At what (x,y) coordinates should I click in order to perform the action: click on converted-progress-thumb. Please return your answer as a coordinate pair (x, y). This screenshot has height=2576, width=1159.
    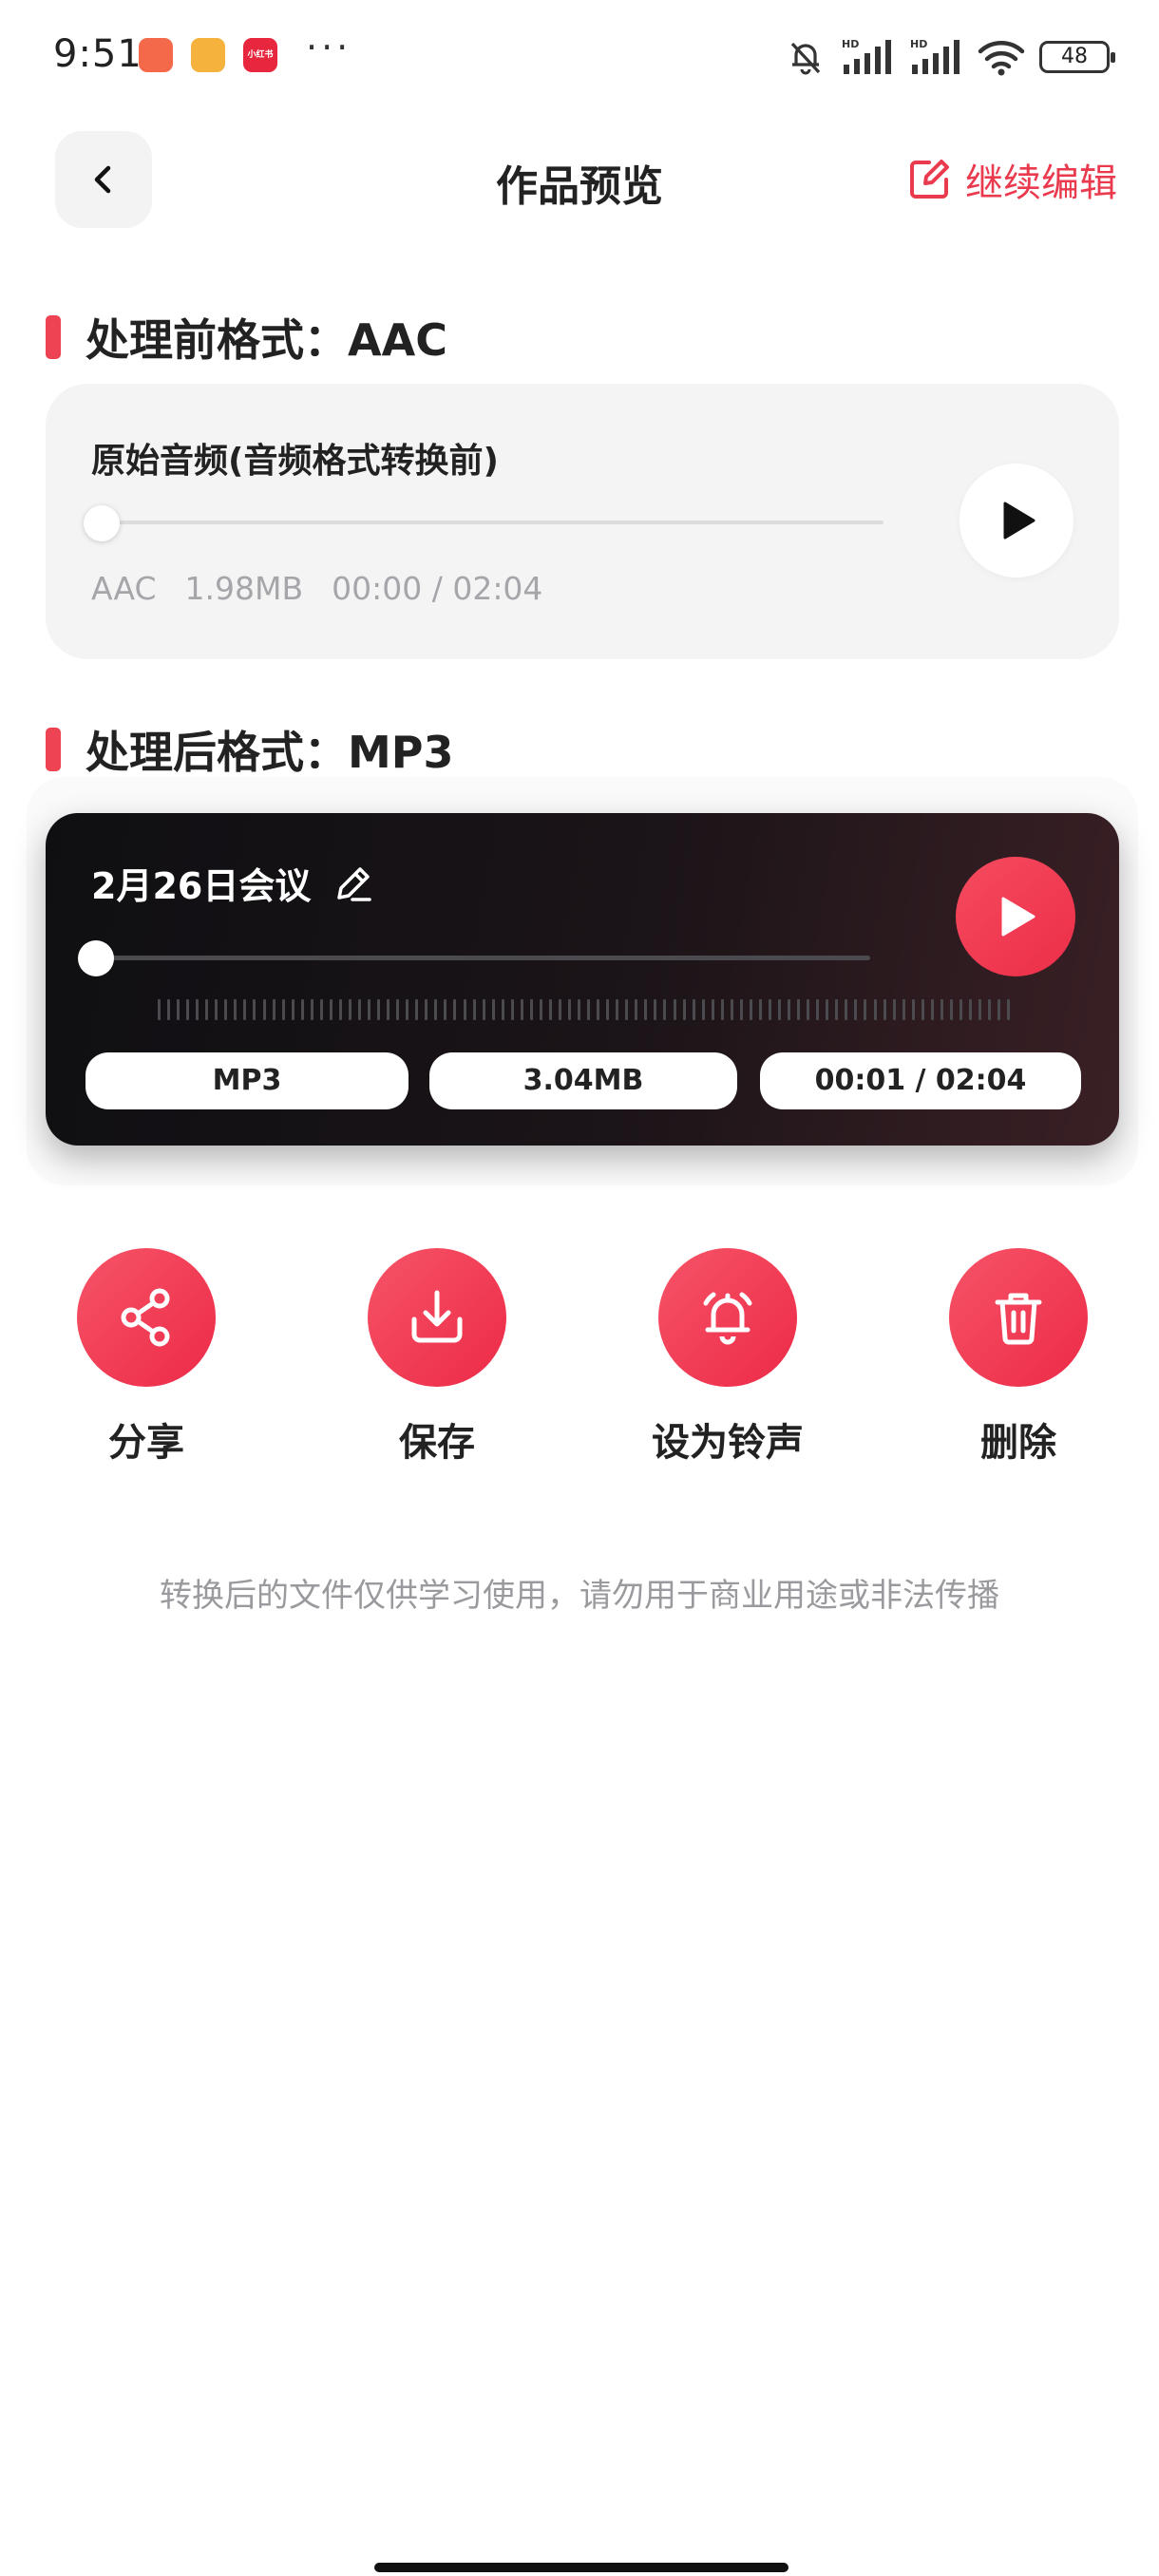
    Looking at the image, I should click on (96, 958).